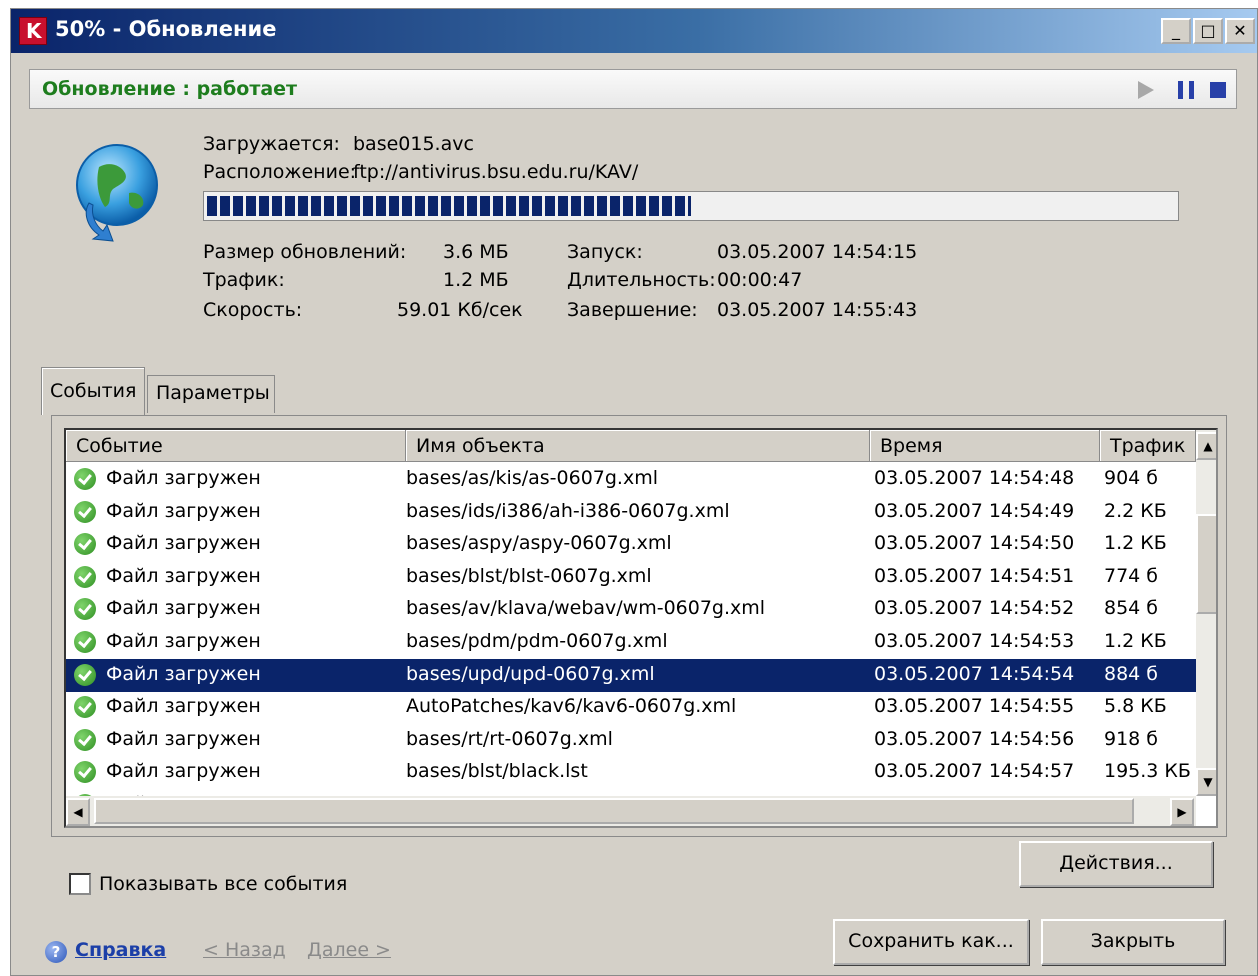 This screenshot has height=976, width=1258. Describe the element at coordinates (641, 280) in the screenshot. I see `duration-label: Длительность:` at that location.